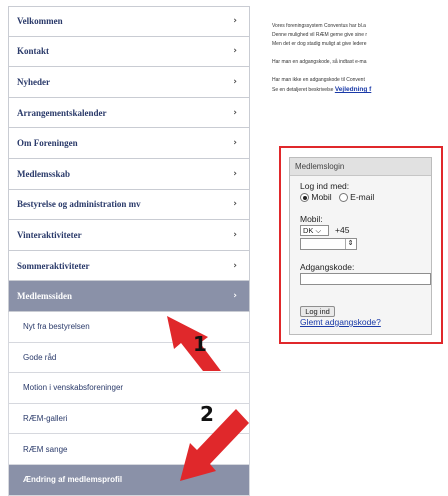  Describe the element at coordinates (207, 414) in the screenshot. I see `annotation-marker-2: 2` at that location.